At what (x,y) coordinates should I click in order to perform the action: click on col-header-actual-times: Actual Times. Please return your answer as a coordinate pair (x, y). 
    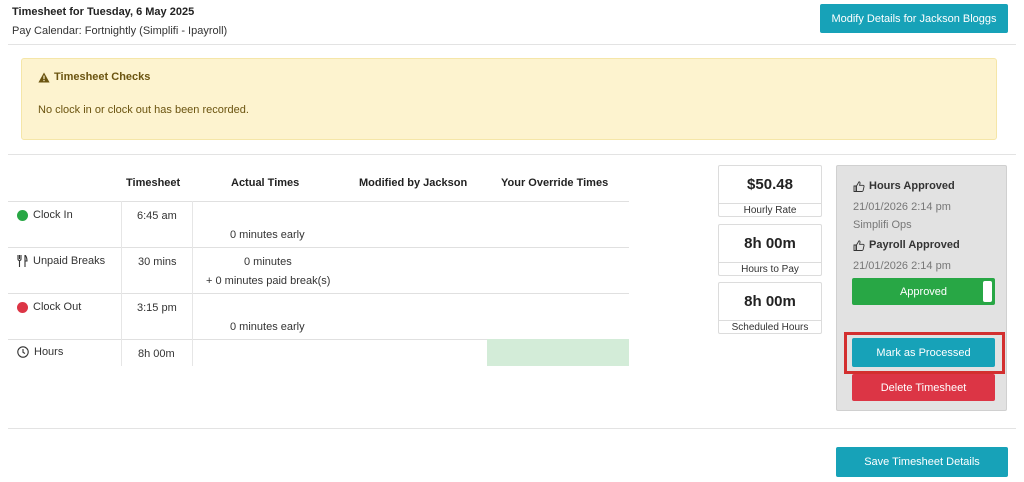
    Looking at the image, I should click on (265, 183).